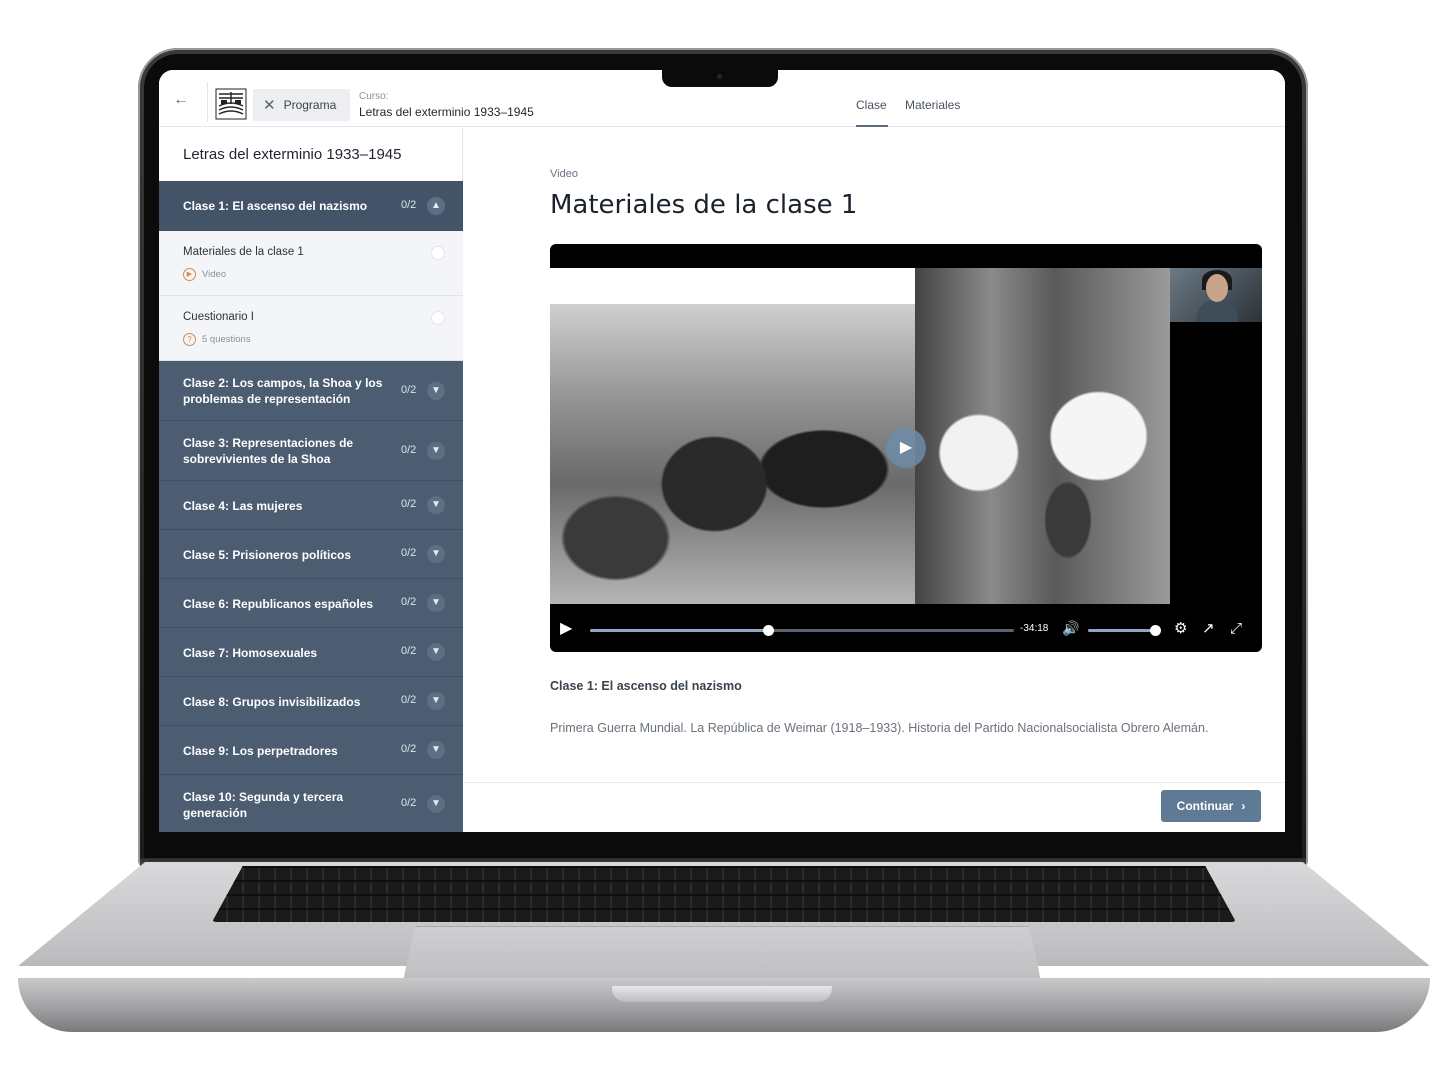  Describe the element at coordinates (263, 805) in the screenshot. I see `module-label: Clase 10: Segunda y tercera generación` at that location.